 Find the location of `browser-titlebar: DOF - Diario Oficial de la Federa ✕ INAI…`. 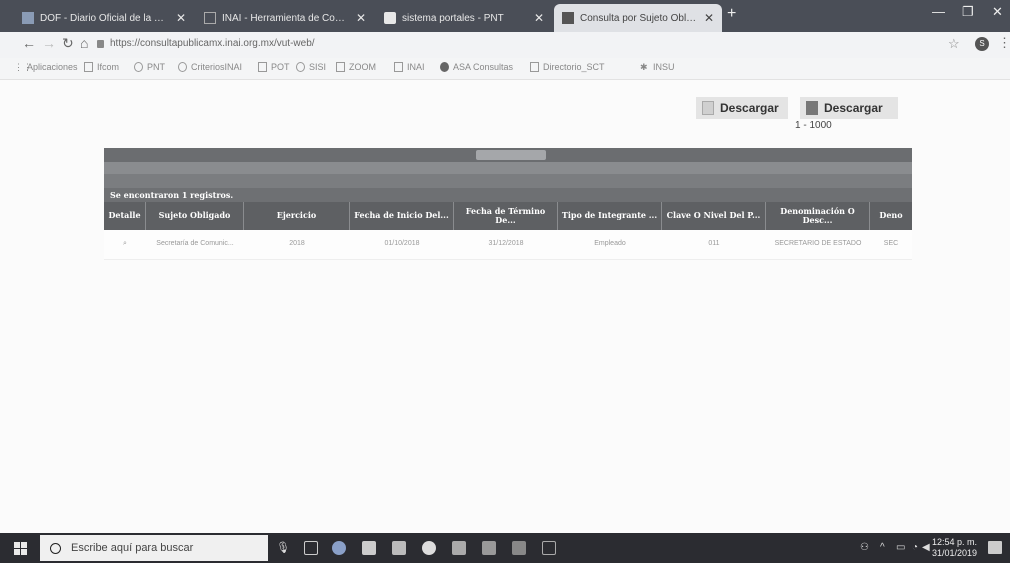

browser-titlebar: DOF - Diario Oficial de la Federa ✕ INAI… is located at coordinates (505, 16).